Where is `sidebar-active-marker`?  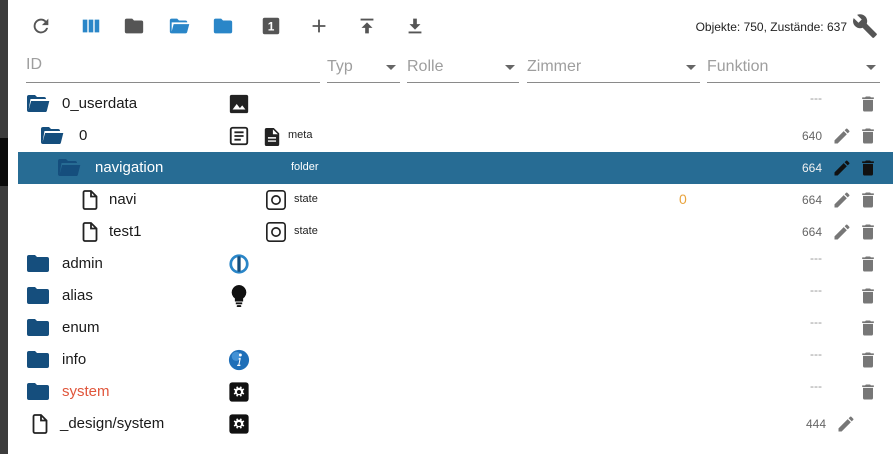 sidebar-active-marker is located at coordinates (4, 162).